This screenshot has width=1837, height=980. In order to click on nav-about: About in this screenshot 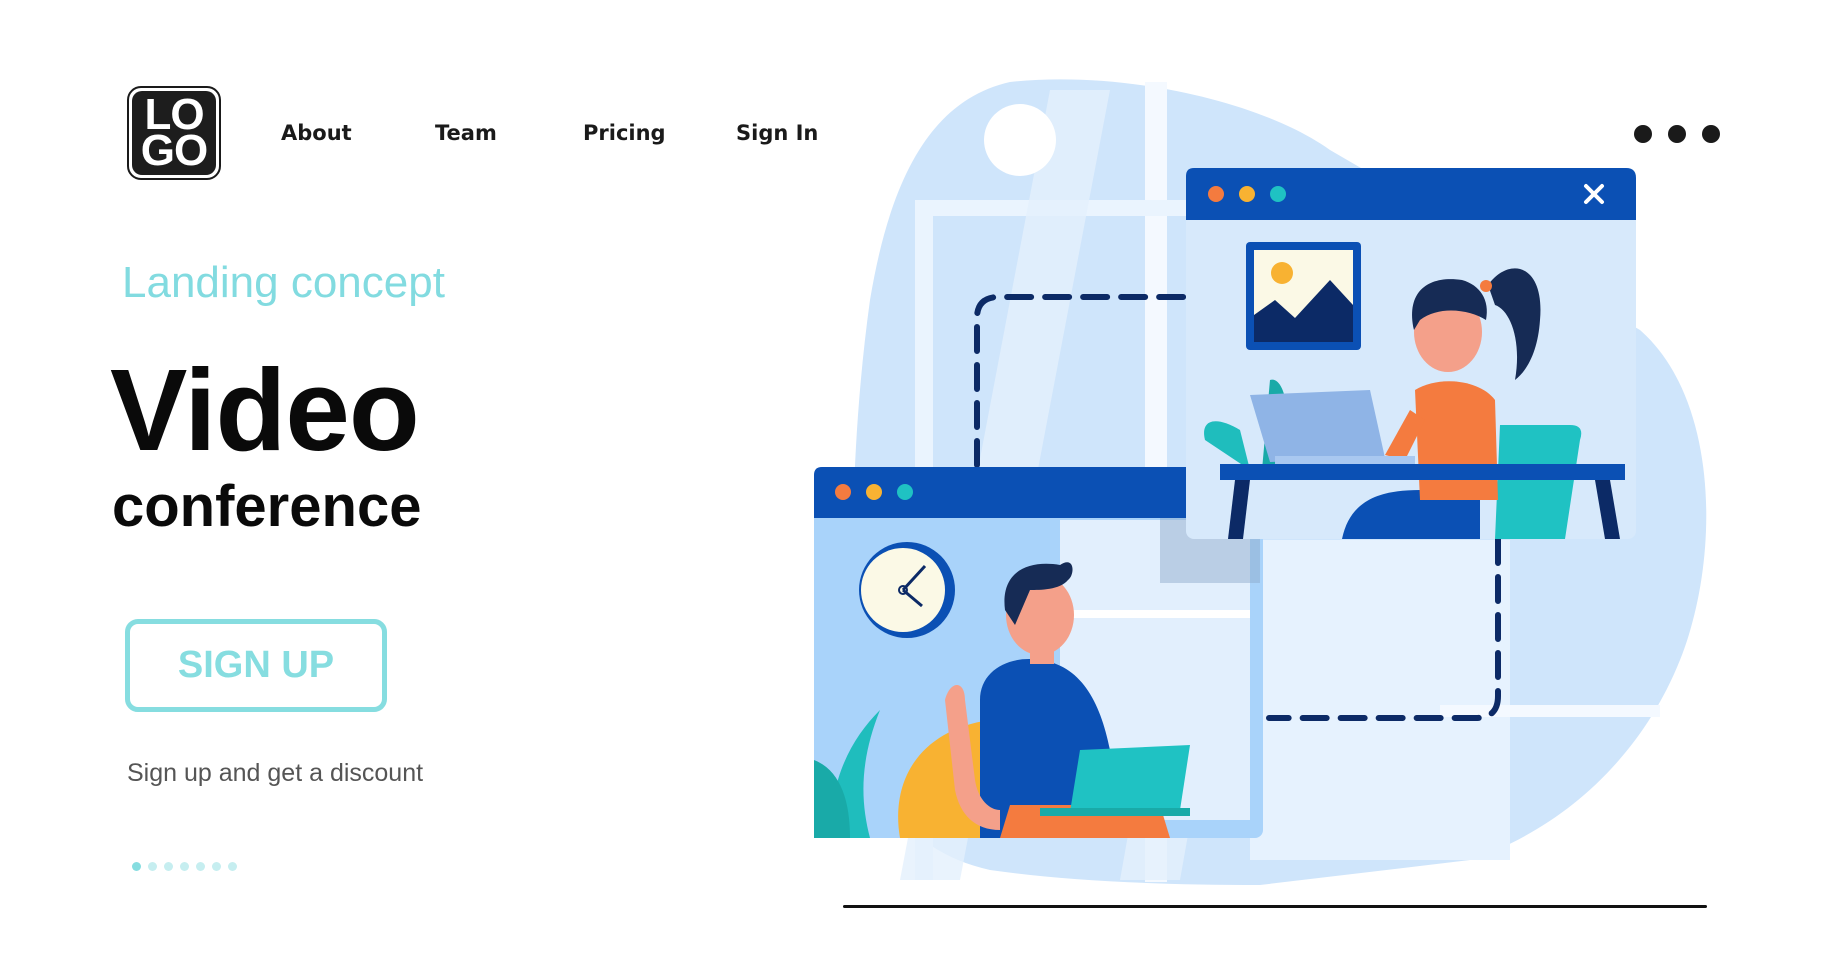, I will do `click(316, 133)`.